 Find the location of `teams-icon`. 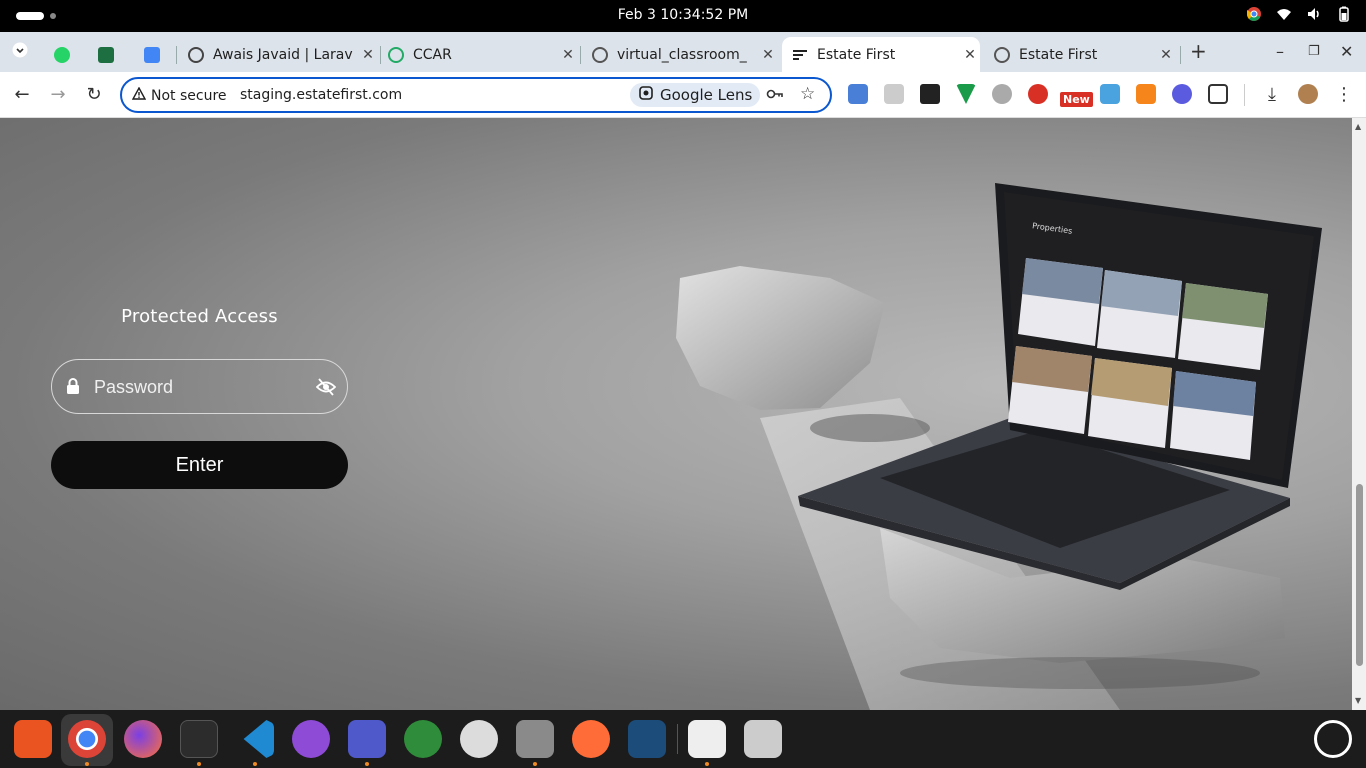

teams-icon is located at coordinates (367, 739).